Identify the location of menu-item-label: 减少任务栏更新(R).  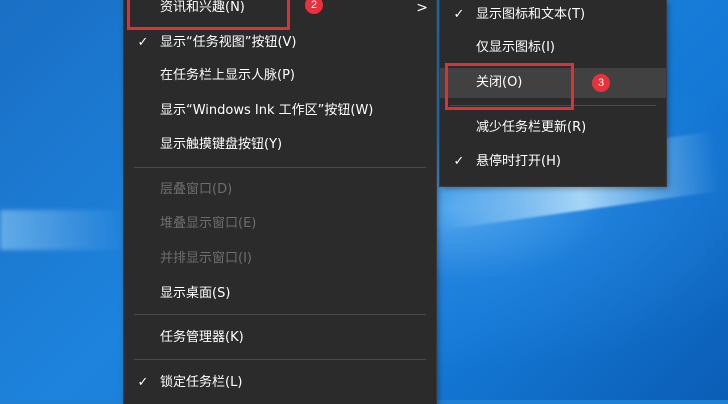
(531, 127).